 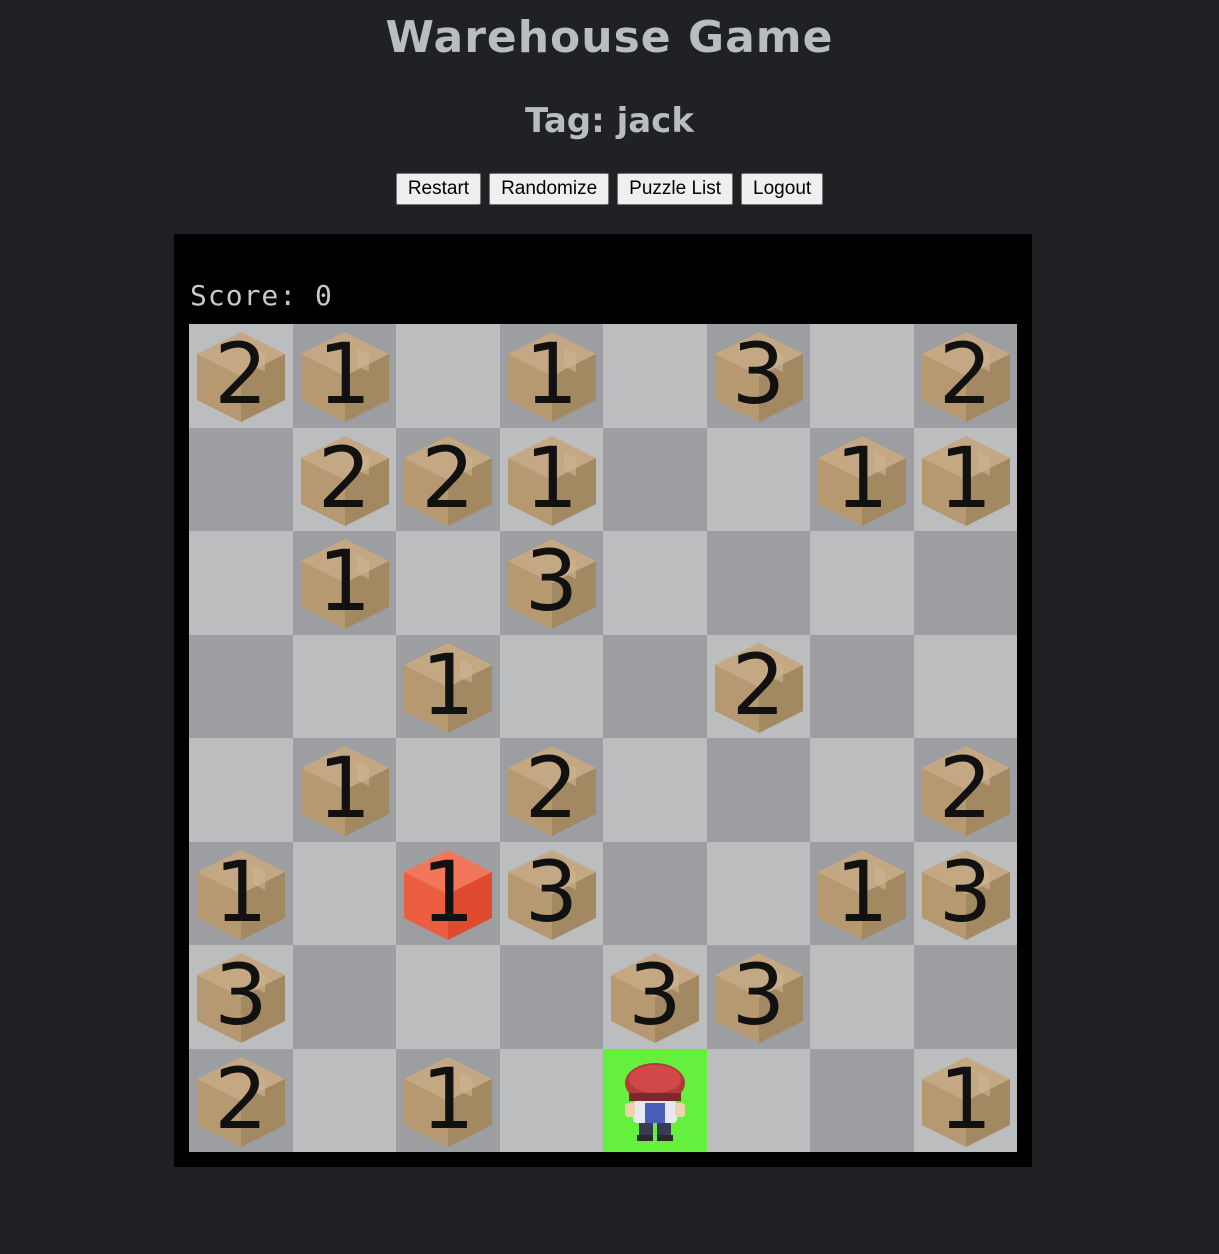 I want to click on highlighted-box: 1, so click(x=448, y=894).